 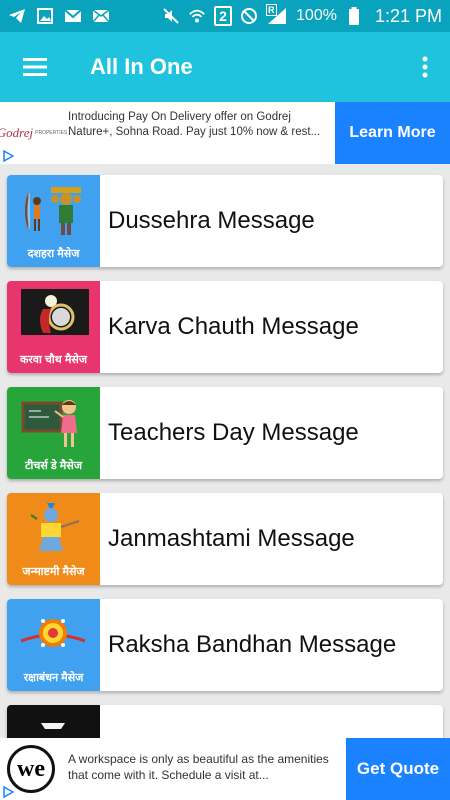 I want to click on thumbnail-caption: रक्षाबंधन मैसेज, so click(x=53, y=678).